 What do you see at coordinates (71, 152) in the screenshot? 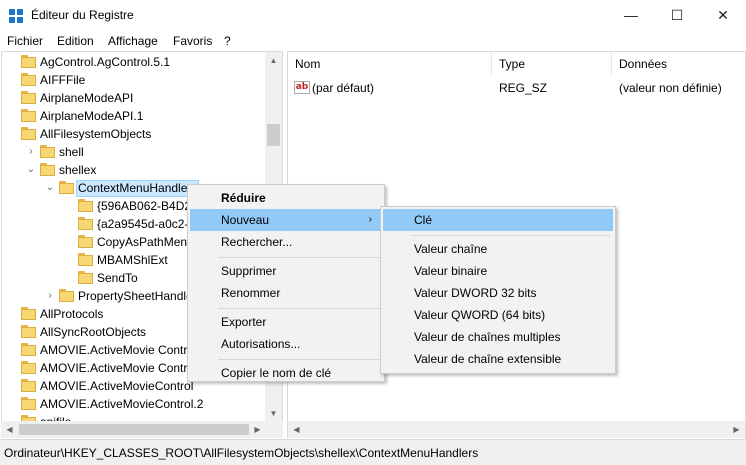
I see `tree-node-label: shell` at bounding box center [71, 152].